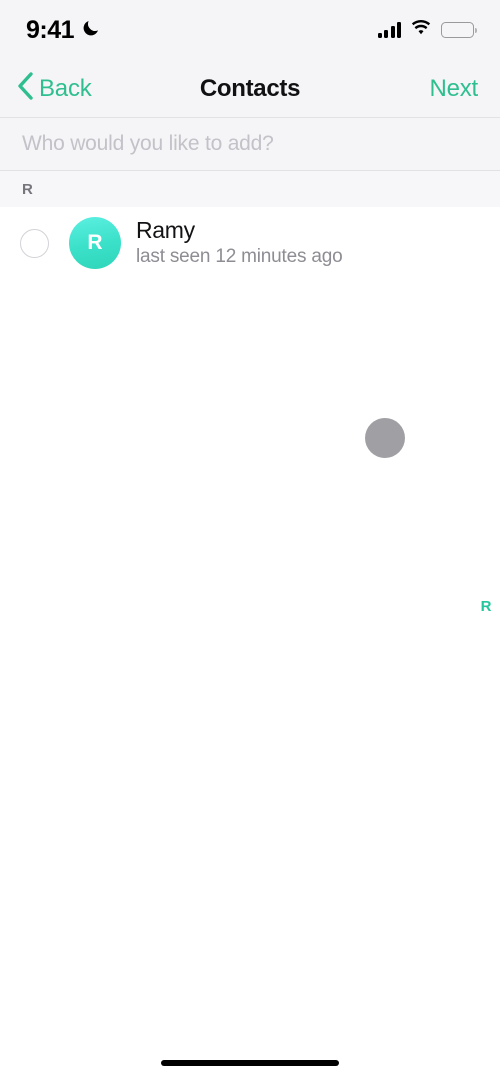  What do you see at coordinates (453, 88) in the screenshot?
I see `next-button: Next` at bounding box center [453, 88].